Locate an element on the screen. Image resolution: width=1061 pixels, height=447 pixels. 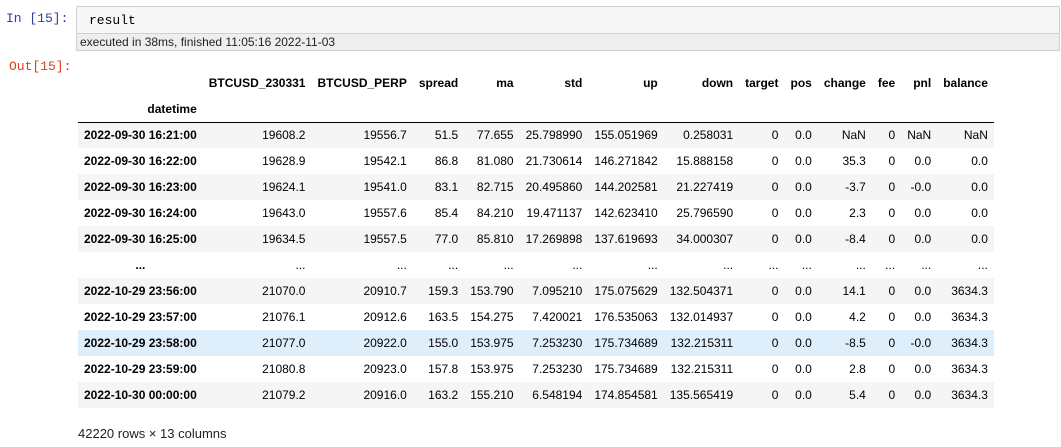
table-cell: 21070.0 is located at coordinates (284, 291).